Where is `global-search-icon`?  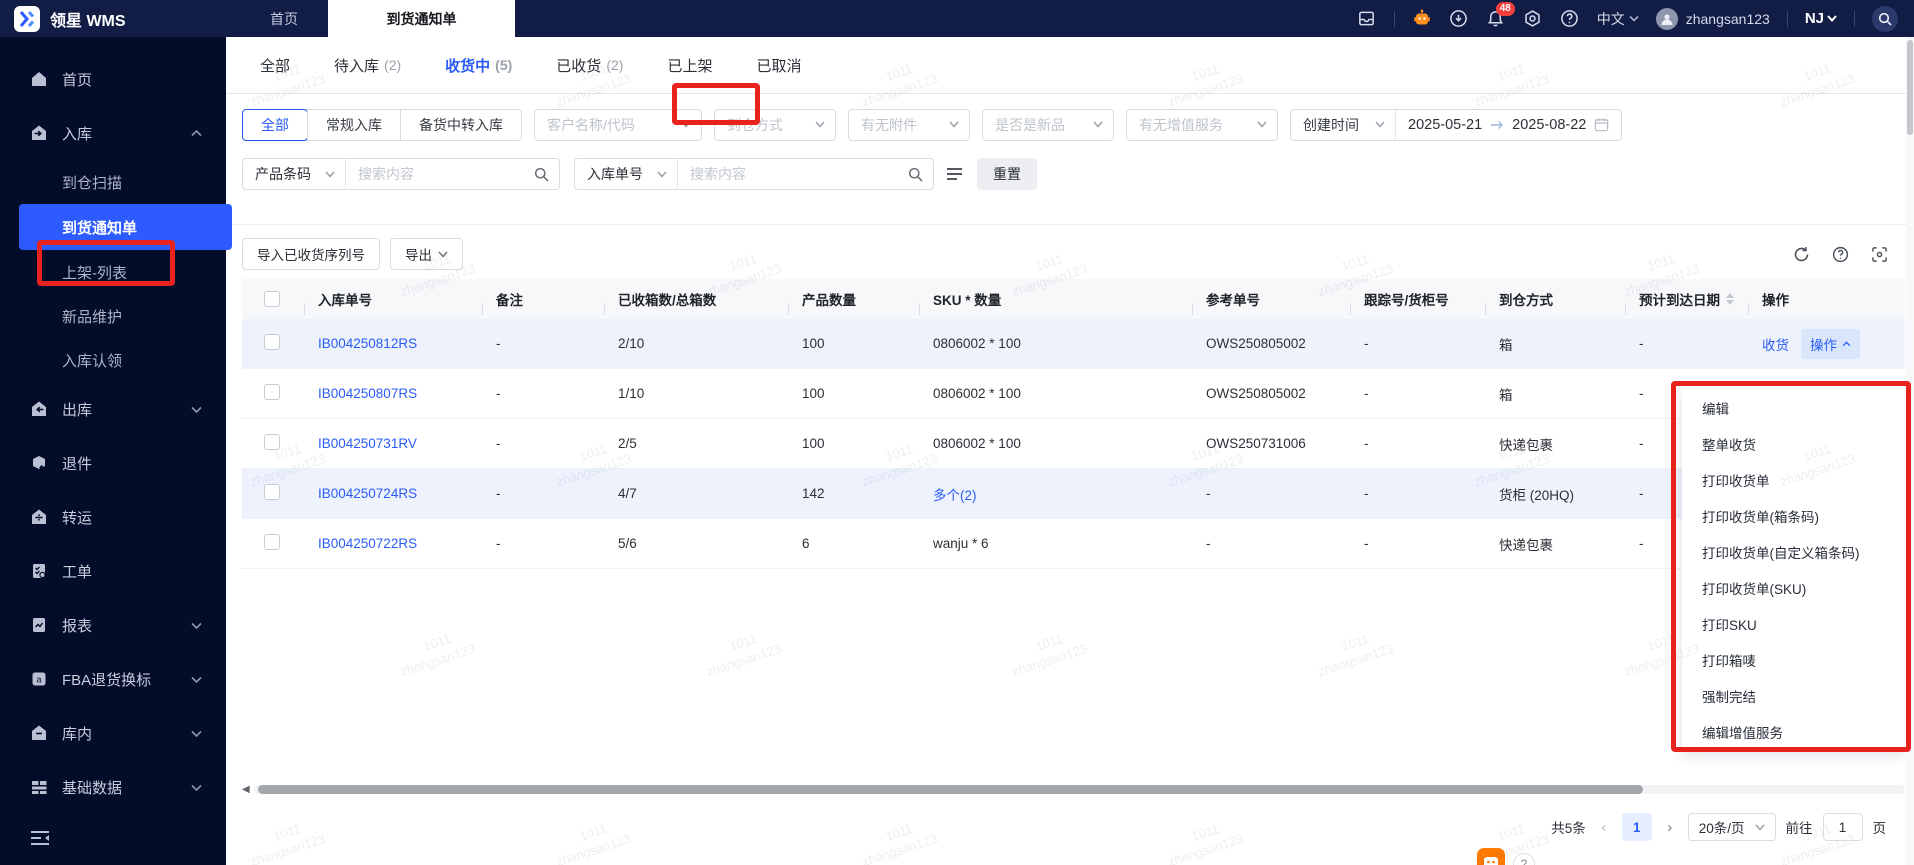
global-search-icon is located at coordinates (1885, 18).